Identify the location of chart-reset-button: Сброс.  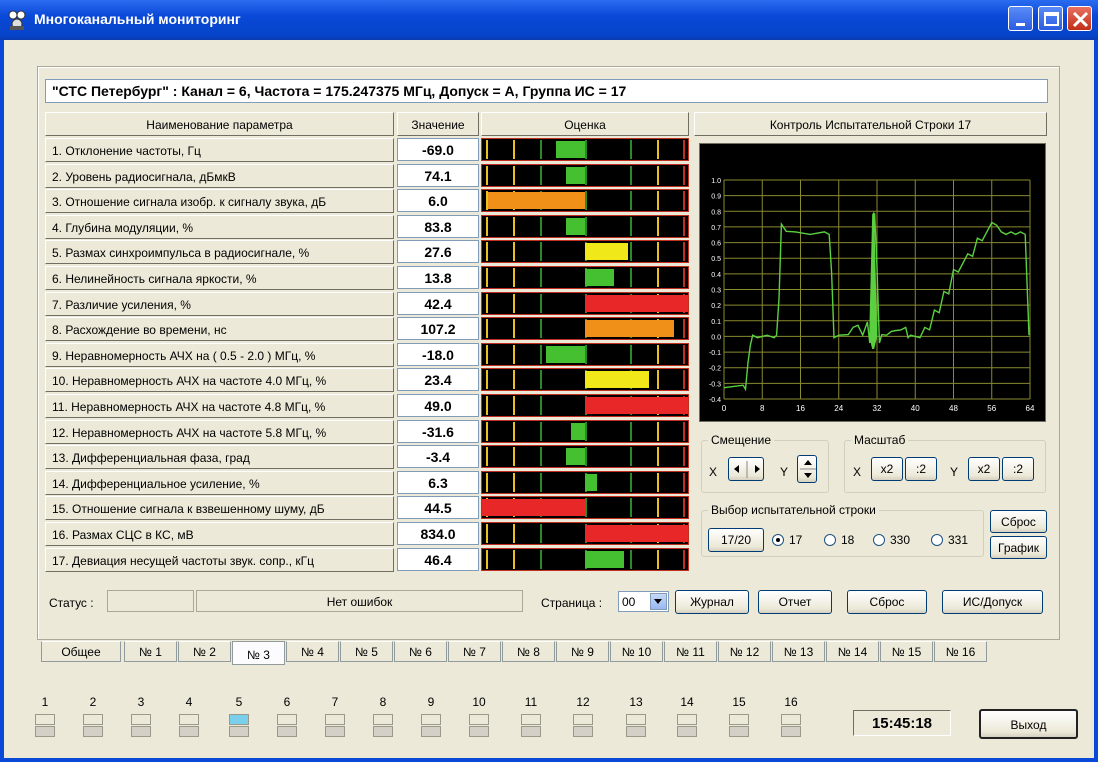
(1018, 521).